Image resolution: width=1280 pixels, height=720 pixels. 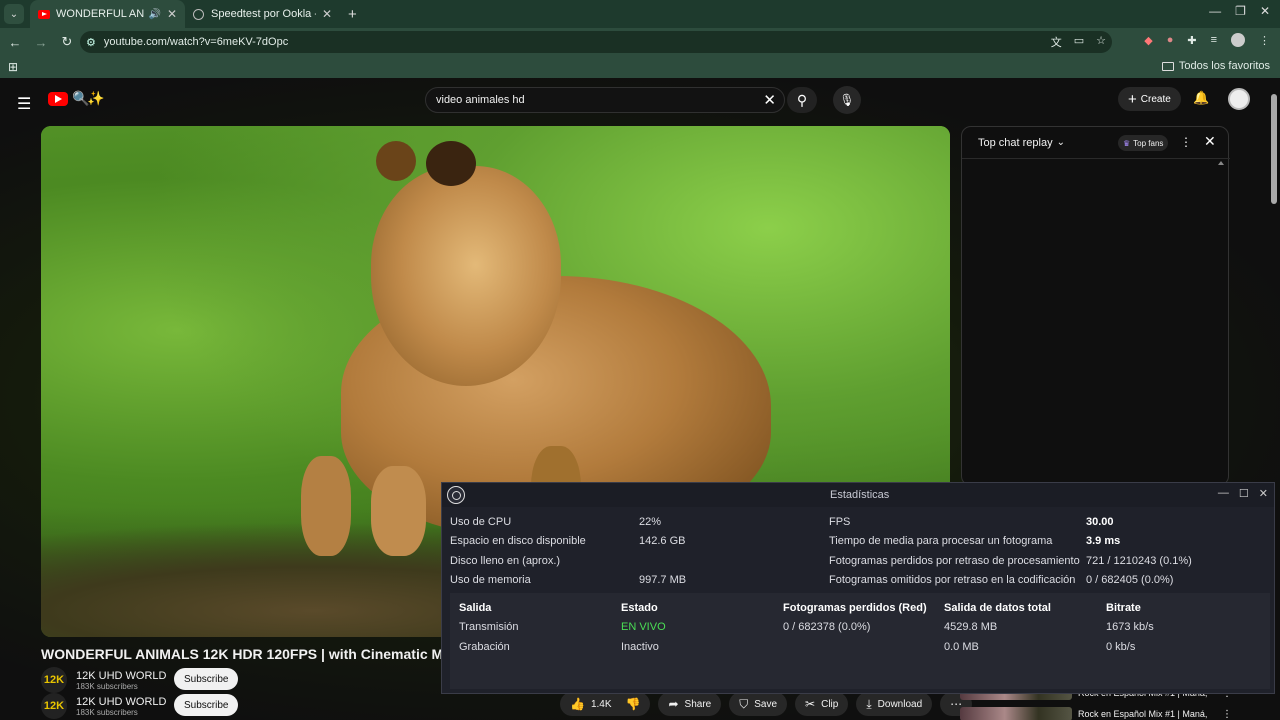 What do you see at coordinates (1214, 40) in the screenshot?
I see `media-controls-icon: ≡` at bounding box center [1214, 40].